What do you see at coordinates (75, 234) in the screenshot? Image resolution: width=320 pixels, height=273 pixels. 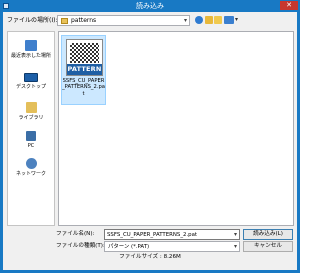 I see `filename-label: ファイル名(N):` at bounding box center [75, 234].